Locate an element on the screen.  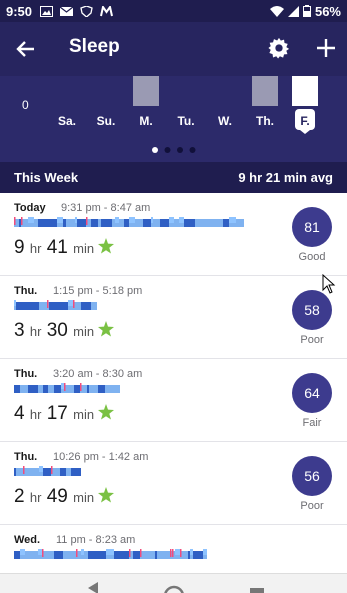
log-day: Today is located at coordinates (30, 208).